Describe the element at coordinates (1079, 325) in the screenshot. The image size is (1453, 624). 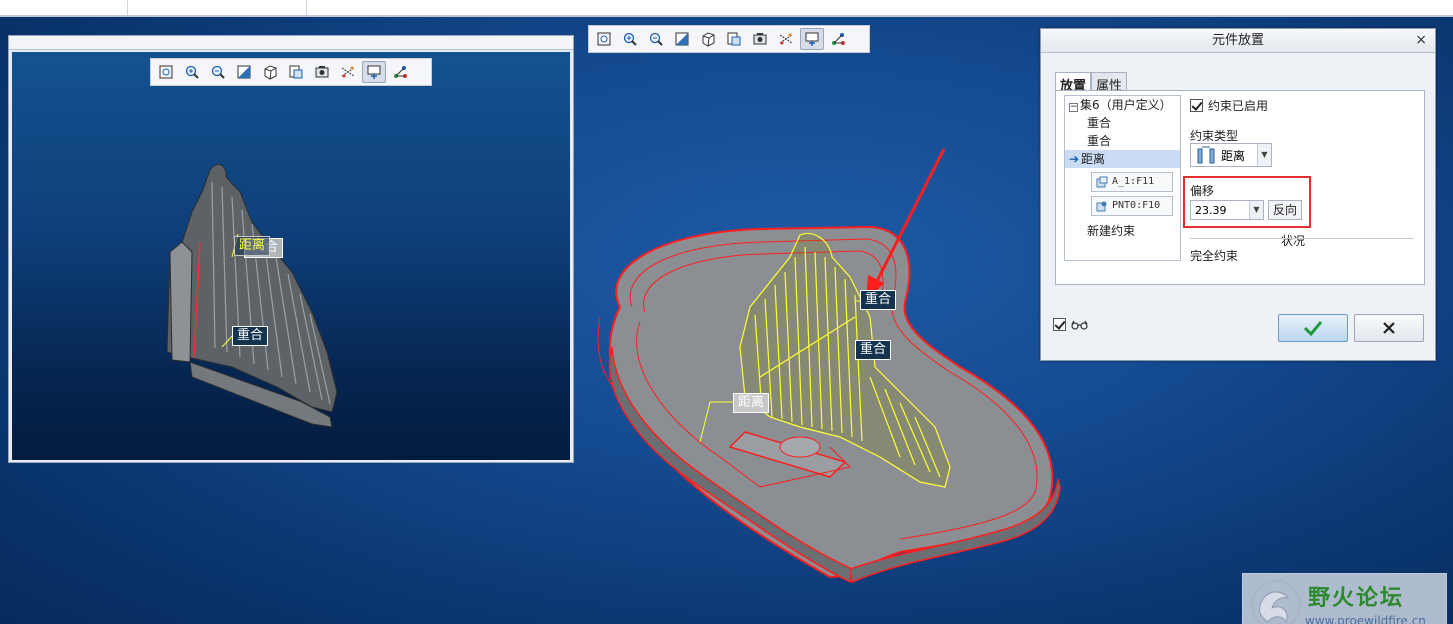
I see `glasses-icon` at that location.